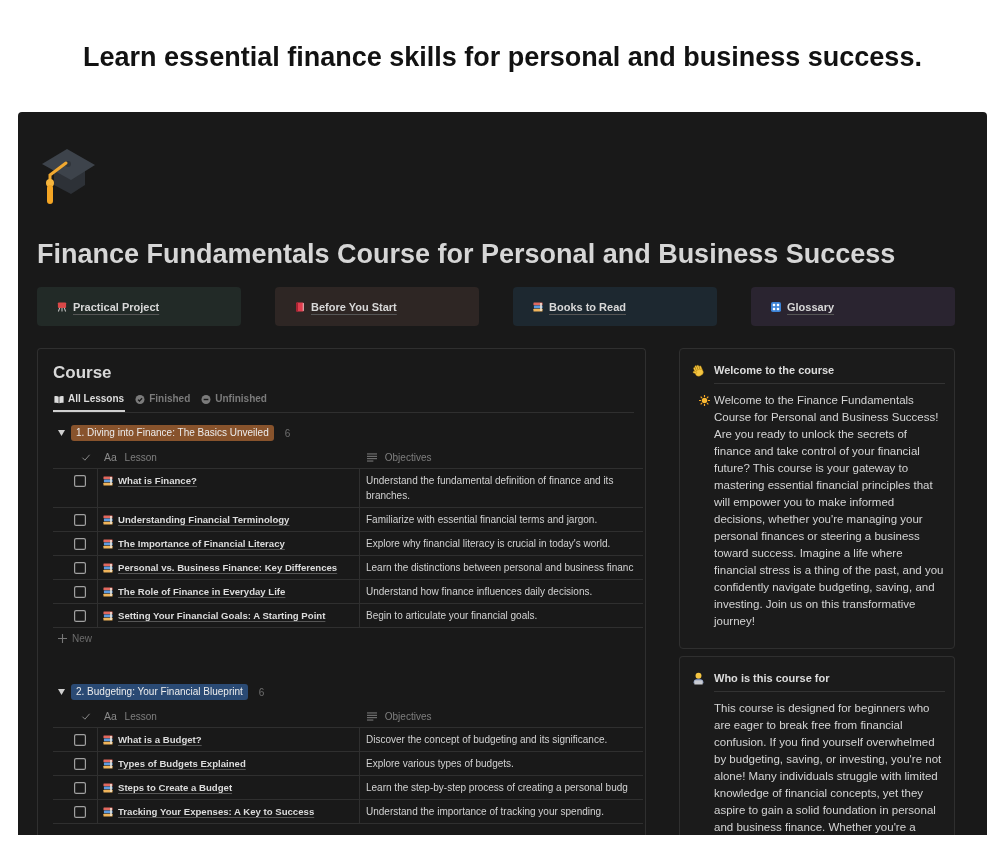 This screenshot has width=1005, height=853. What do you see at coordinates (704, 400) in the screenshot?
I see `sun-icon` at bounding box center [704, 400].